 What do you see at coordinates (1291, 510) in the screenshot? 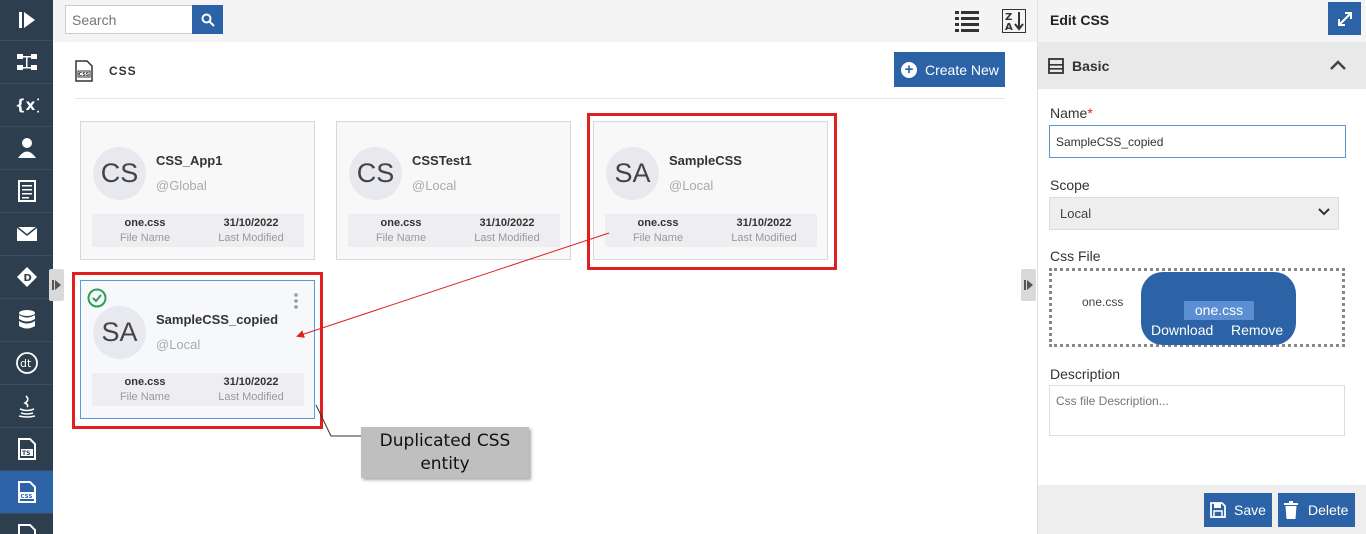
I see `trash-icon` at bounding box center [1291, 510].